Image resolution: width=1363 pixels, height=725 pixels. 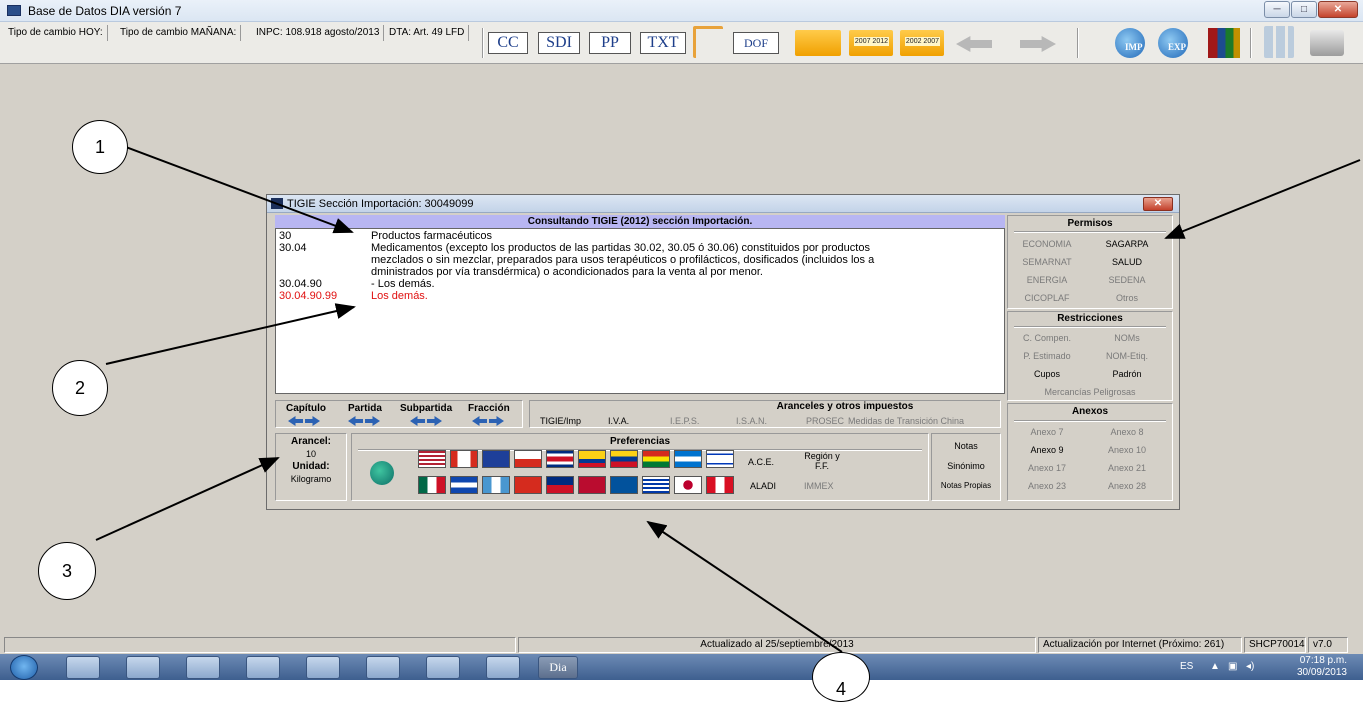 I want to click on permiso-otros: Otros, so click(x=1127, y=298).